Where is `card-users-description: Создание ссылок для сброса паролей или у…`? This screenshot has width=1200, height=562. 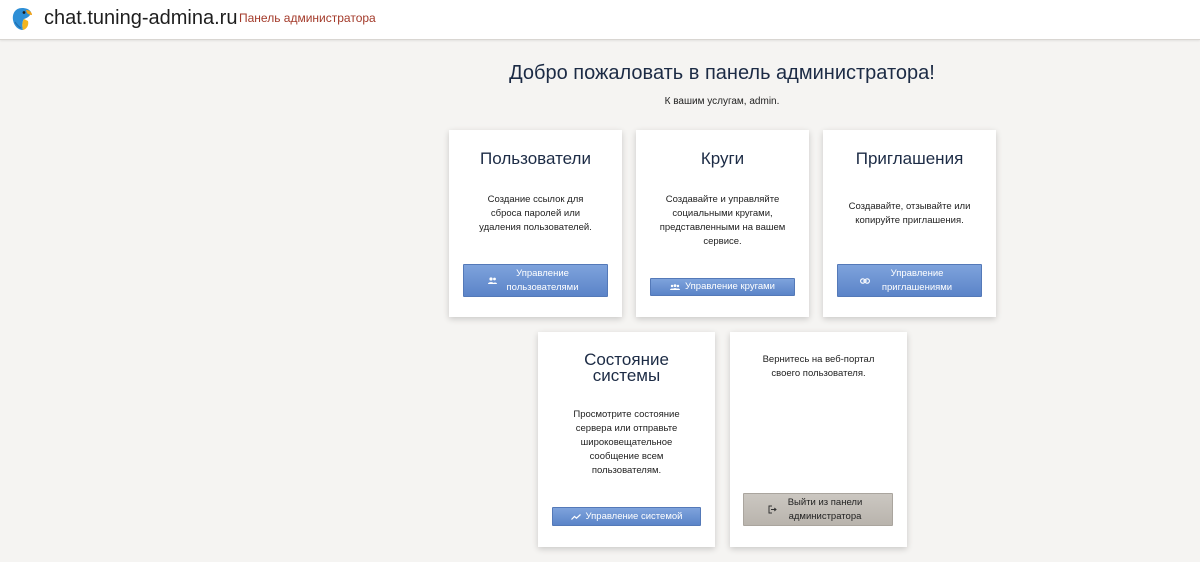 card-users-description: Создание ссылок для сброса паролей или у… is located at coordinates (535, 213).